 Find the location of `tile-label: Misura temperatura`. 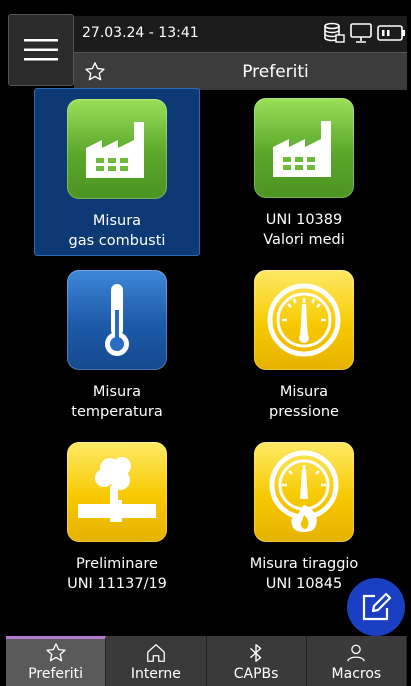

tile-label: Misura temperatura is located at coordinates (116, 402).